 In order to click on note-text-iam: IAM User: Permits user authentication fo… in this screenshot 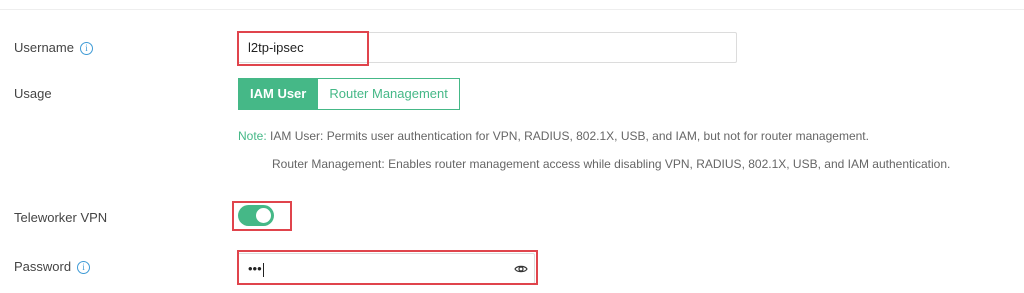, I will do `click(569, 136)`.